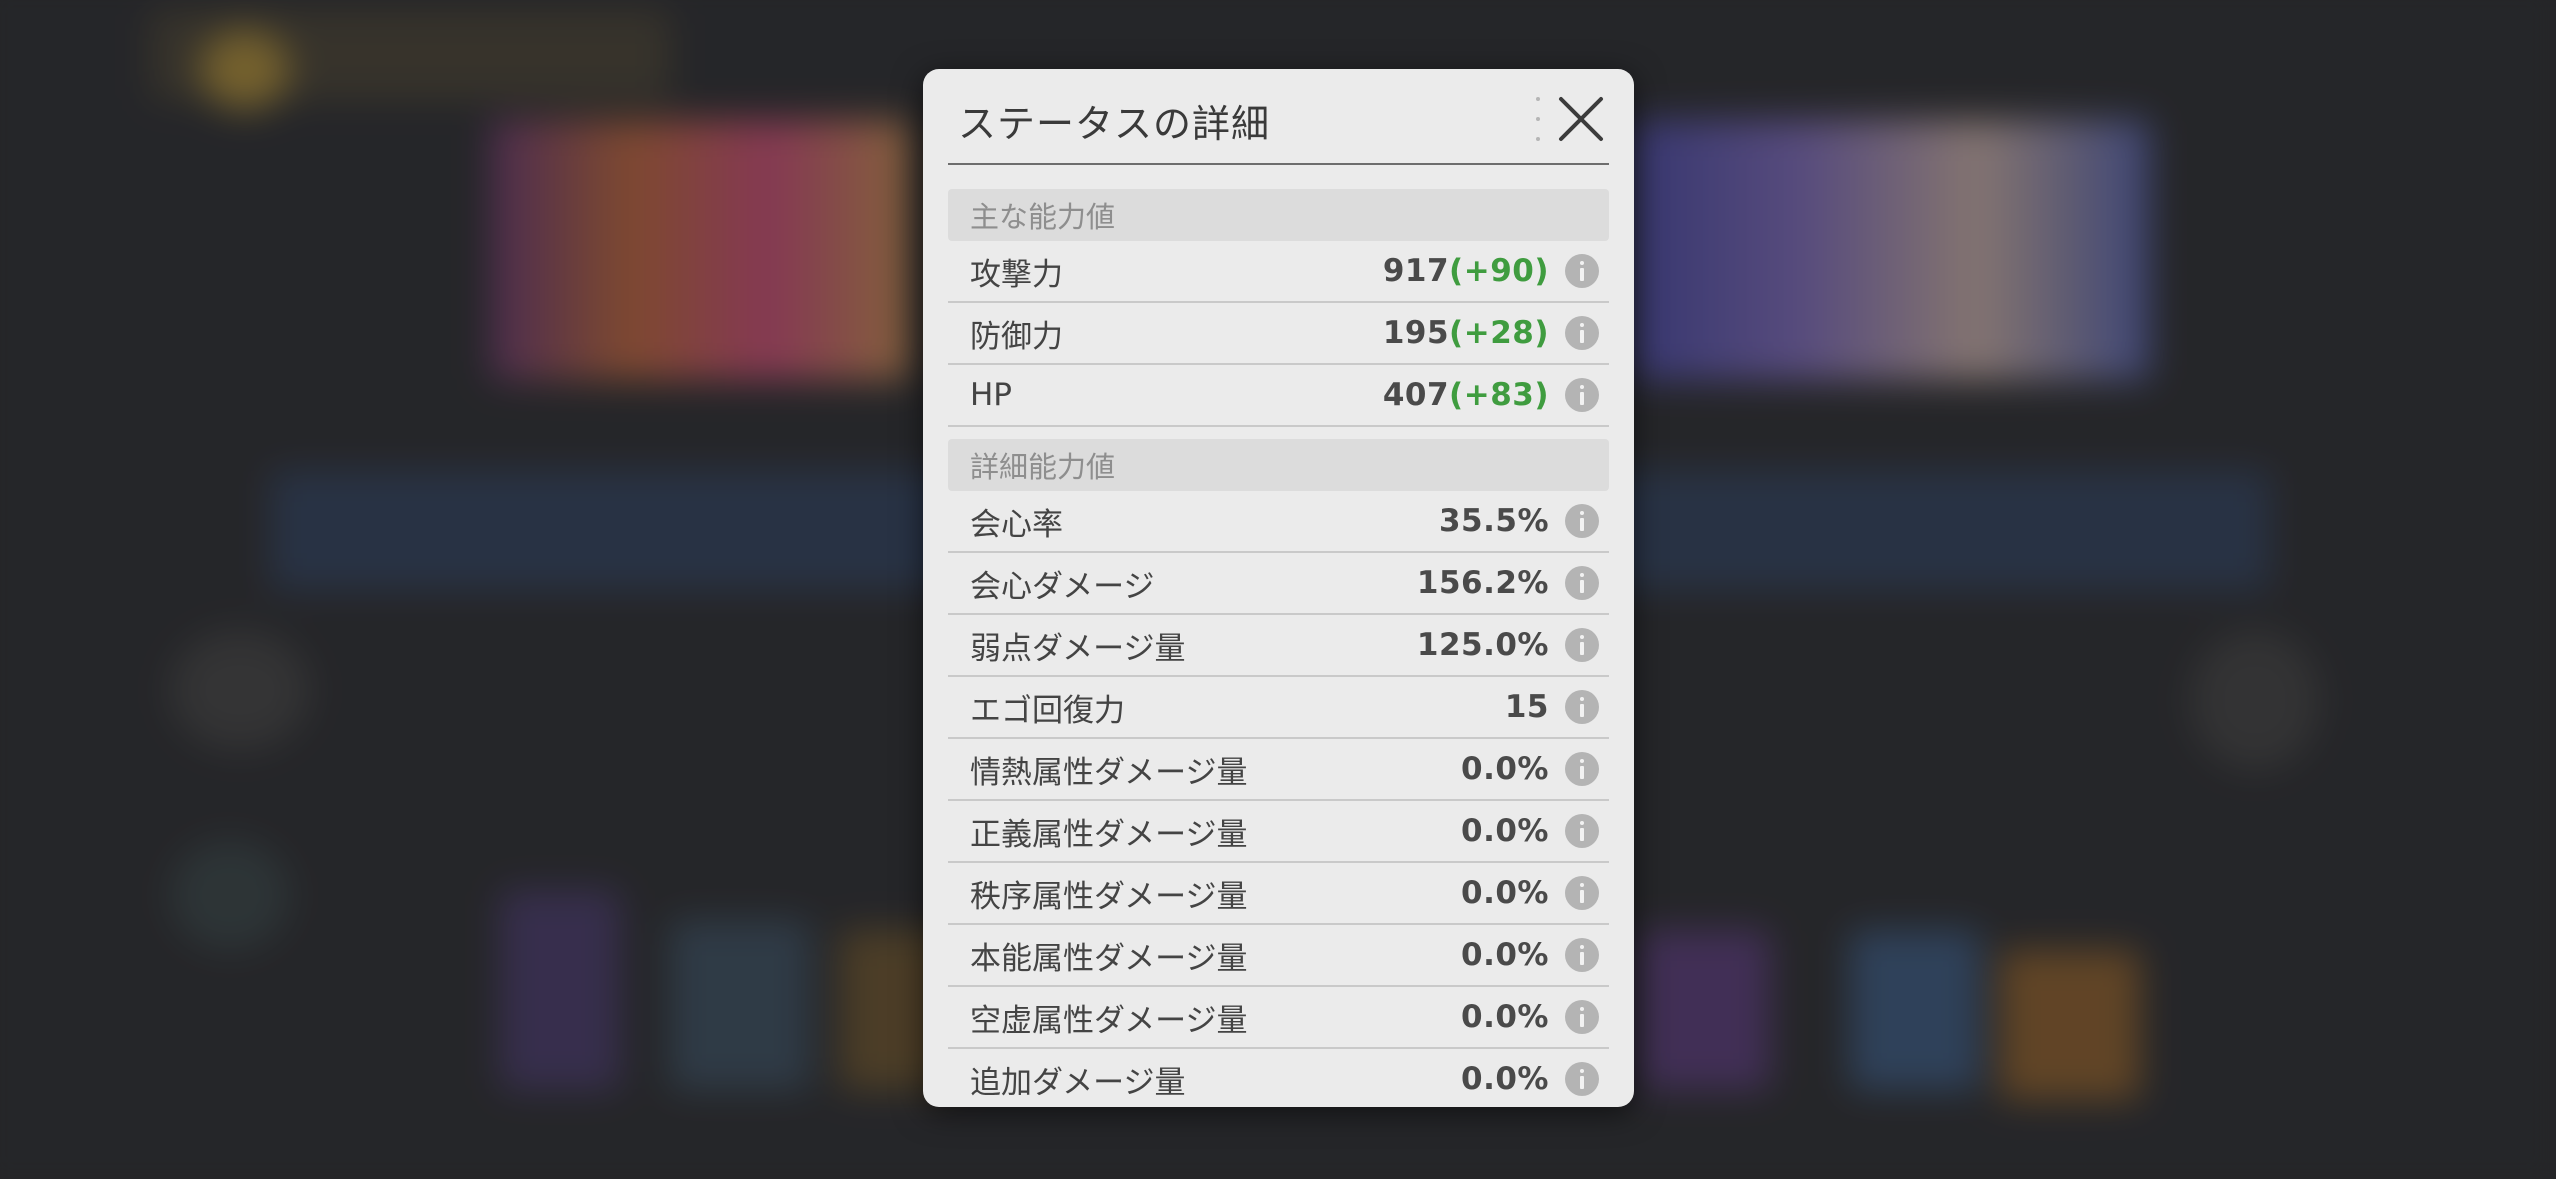  What do you see at coordinates (1416, 271) in the screenshot?
I see `stat-value: 917` at bounding box center [1416, 271].